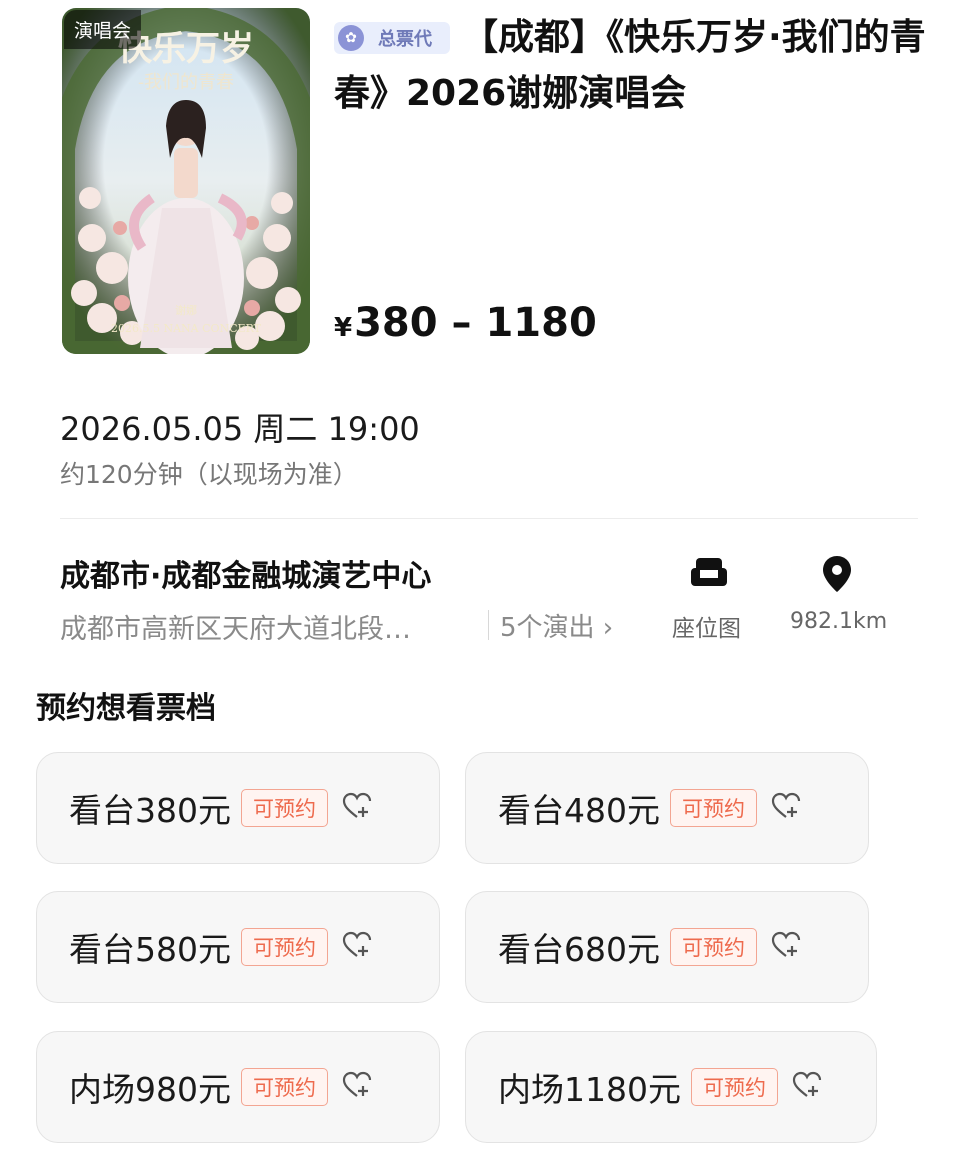 The image size is (960, 1176). What do you see at coordinates (238, 1087) in the screenshot?
I see `ticket-tier-card: 内场980元 可预约` at bounding box center [238, 1087].